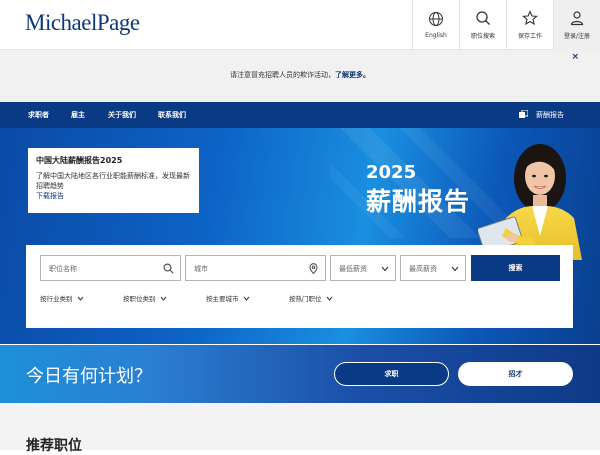 The height and width of the screenshot is (455, 600). What do you see at coordinates (391, 374) in the screenshot?
I see `find-job-button: 求职` at bounding box center [391, 374].